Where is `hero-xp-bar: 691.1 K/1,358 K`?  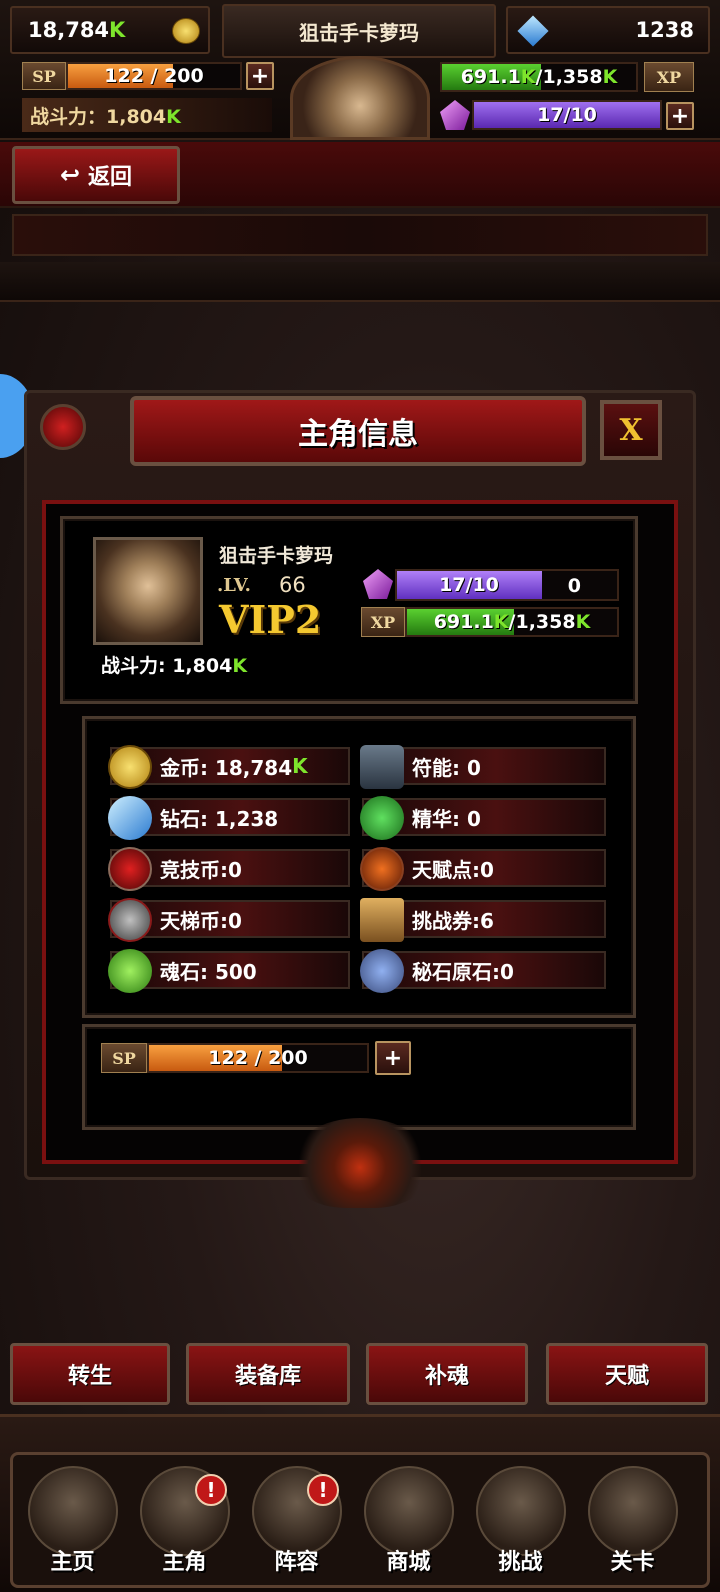
hero-xp-bar: 691.1 K/1,358 K is located at coordinates (512, 622).